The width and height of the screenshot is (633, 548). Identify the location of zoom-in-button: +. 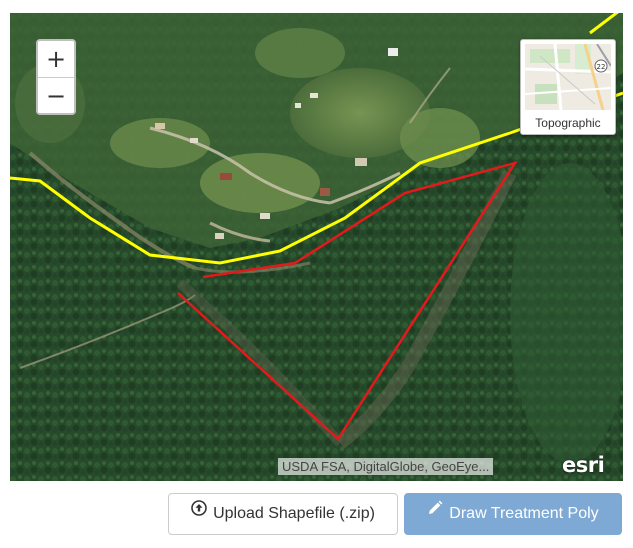
(56, 59).